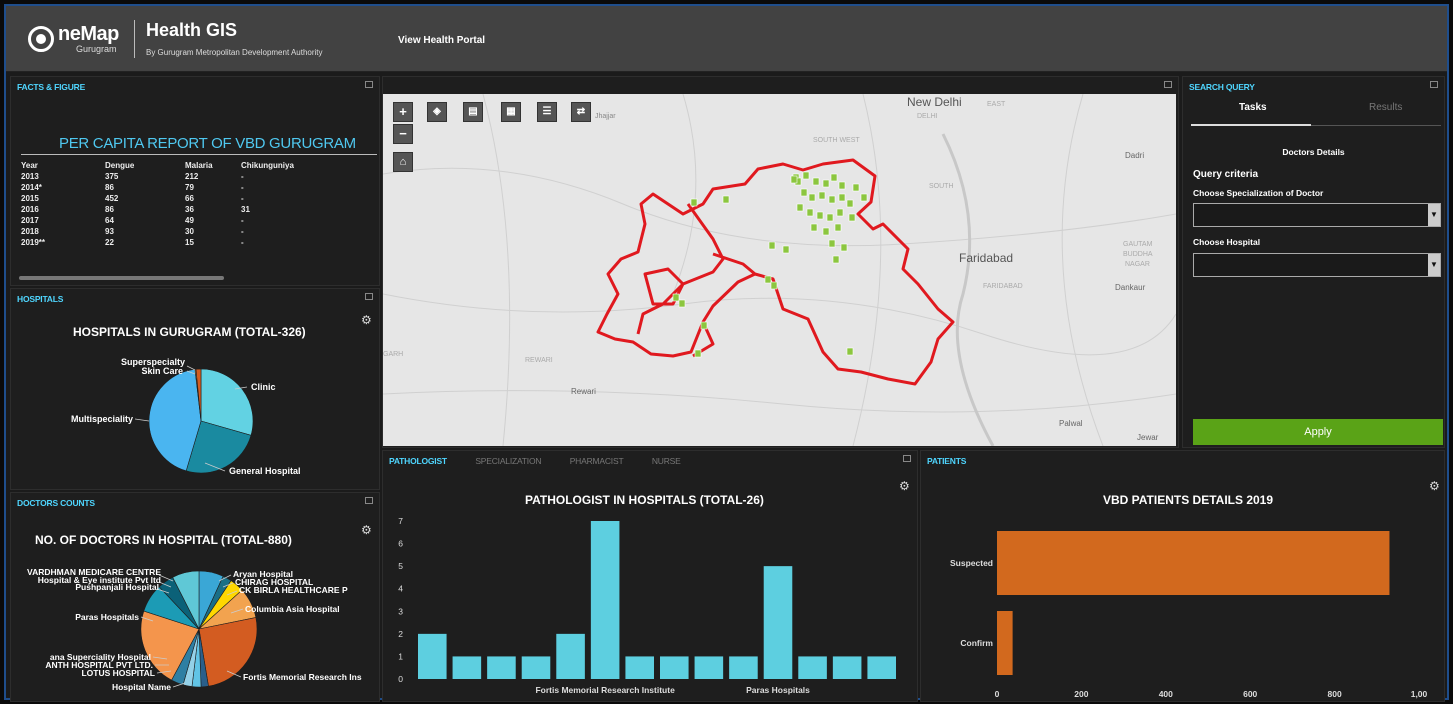  Describe the element at coordinates (403, 112) in the screenshot. I see `zoom-in-button: +` at that location.